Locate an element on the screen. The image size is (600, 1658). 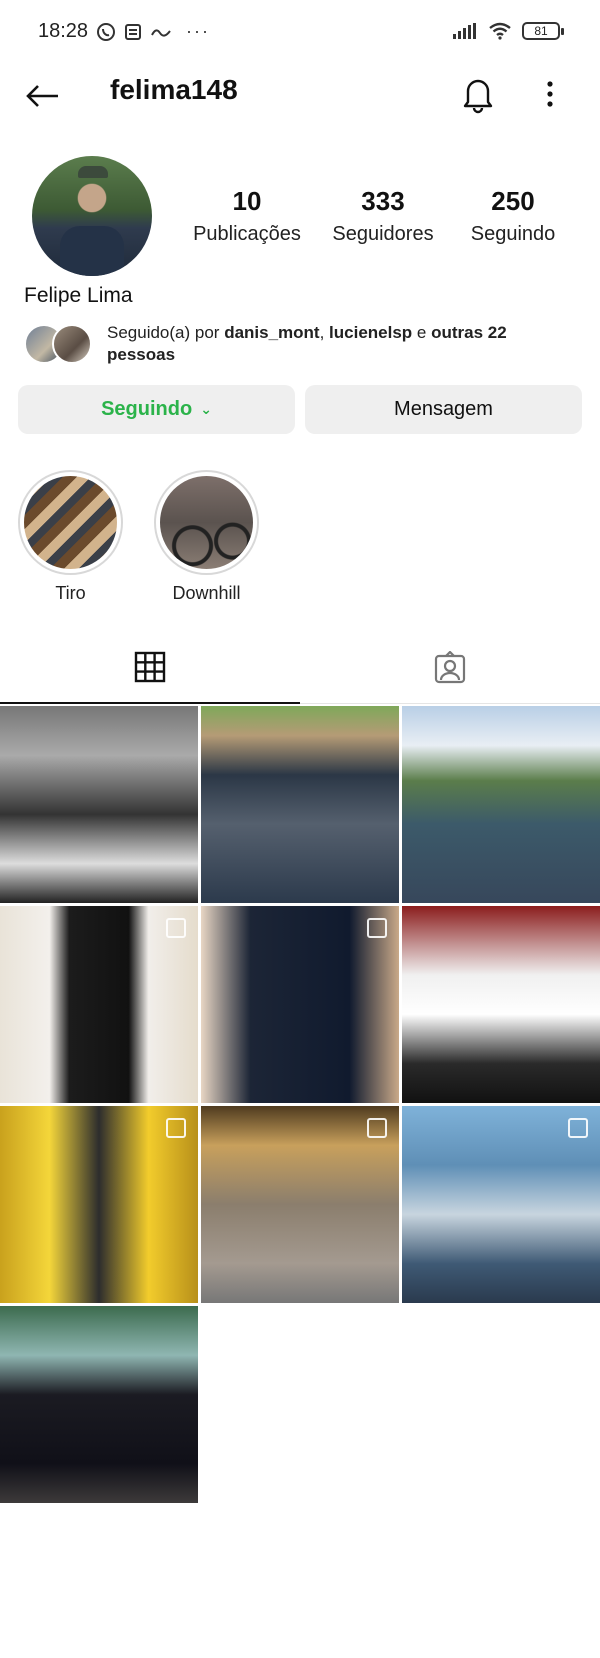
app-logo-icon is located at coordinates (161, 32).